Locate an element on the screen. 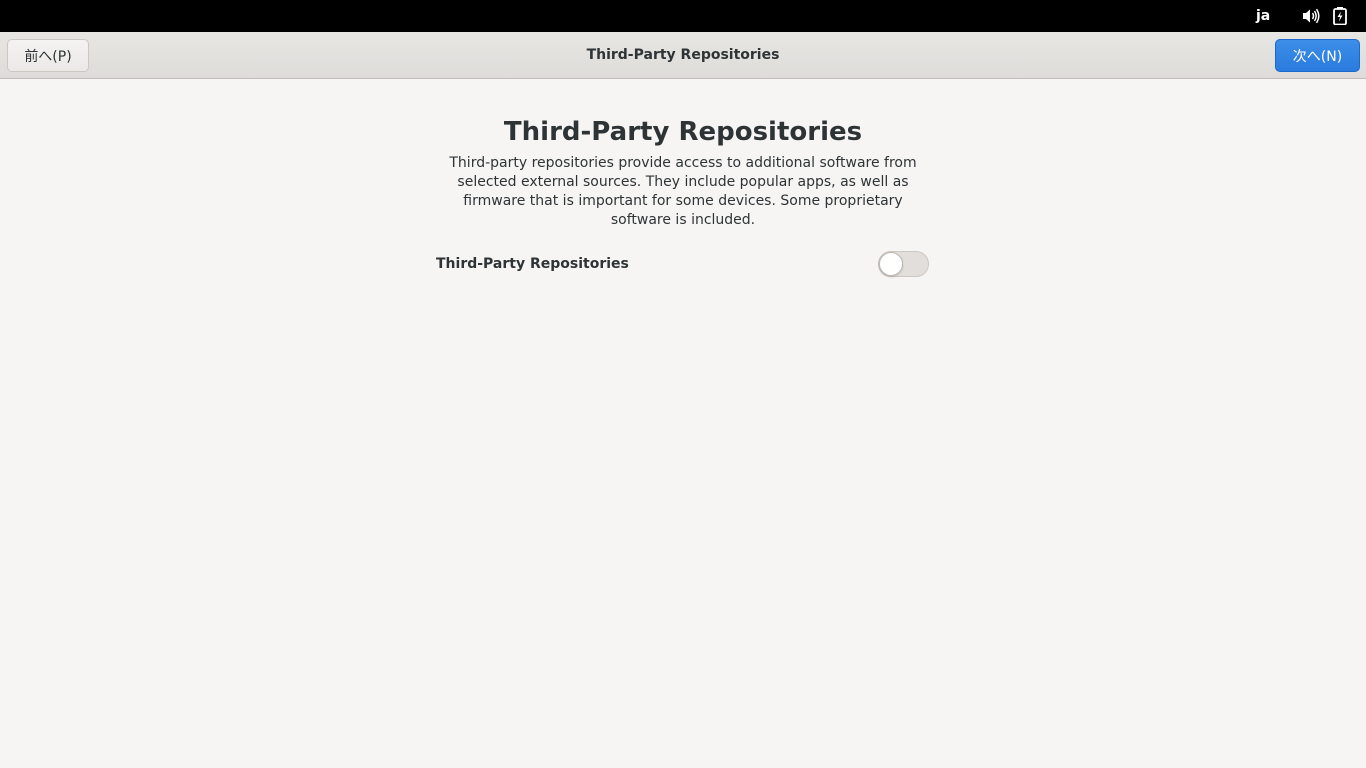 The image size is (1366, 768). battery-charging-icon is located at coordinates (1340, 16).